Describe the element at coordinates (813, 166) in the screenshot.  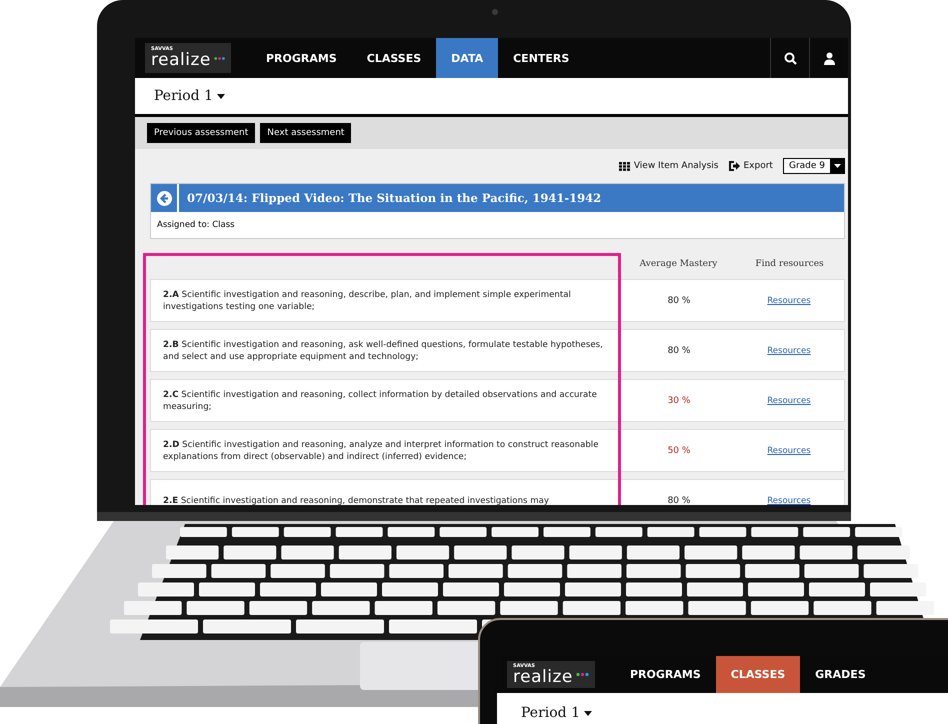
I see `grade-select: Grade 9` at that location.